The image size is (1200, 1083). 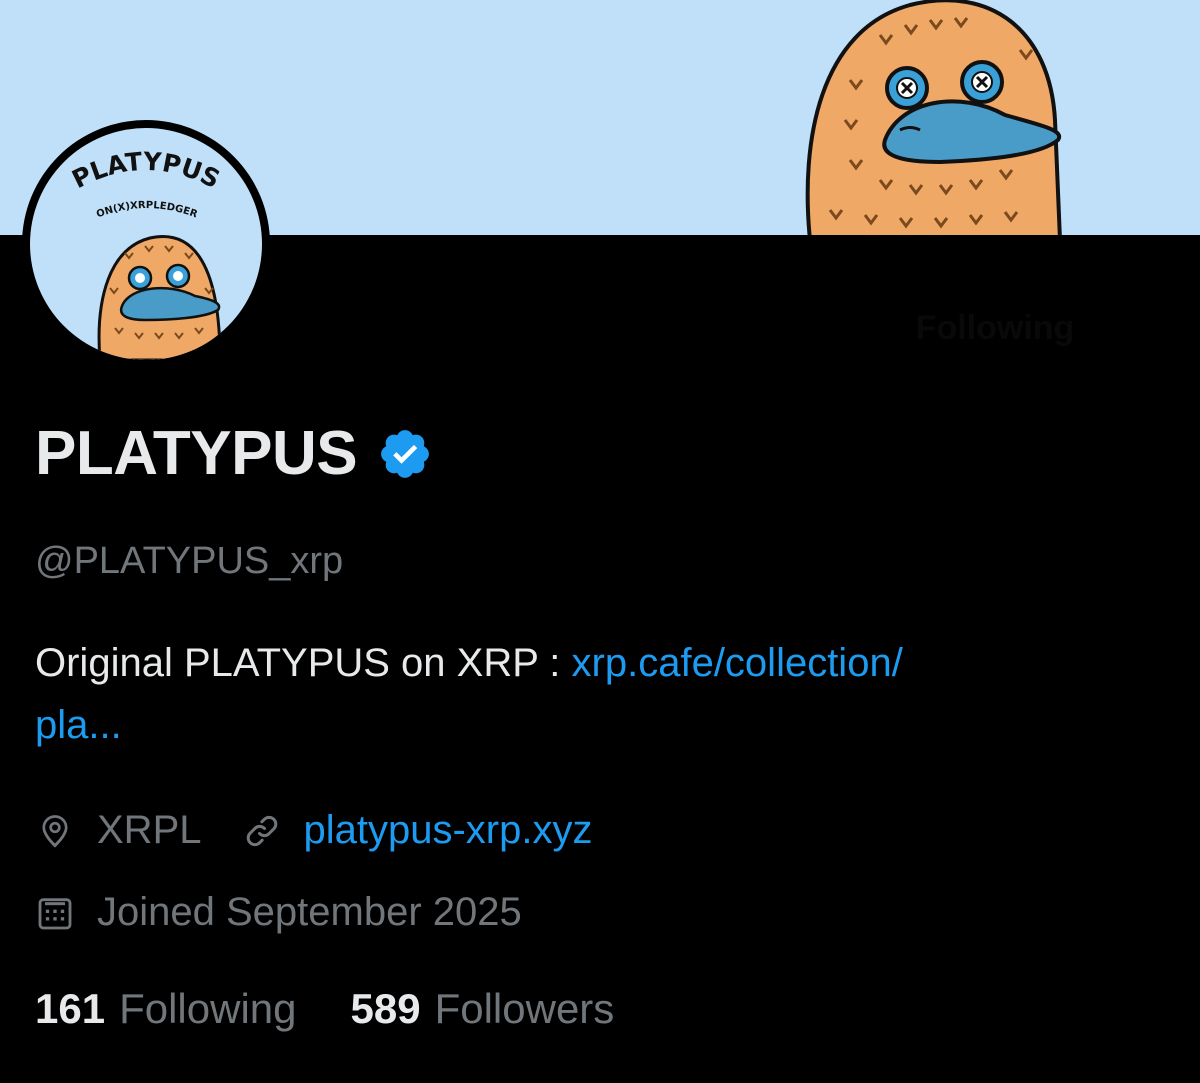 What do you see at coordinates (405, 454) in the screenshot?
I see `verified-badge-icon` at bounding box center [405, 454].